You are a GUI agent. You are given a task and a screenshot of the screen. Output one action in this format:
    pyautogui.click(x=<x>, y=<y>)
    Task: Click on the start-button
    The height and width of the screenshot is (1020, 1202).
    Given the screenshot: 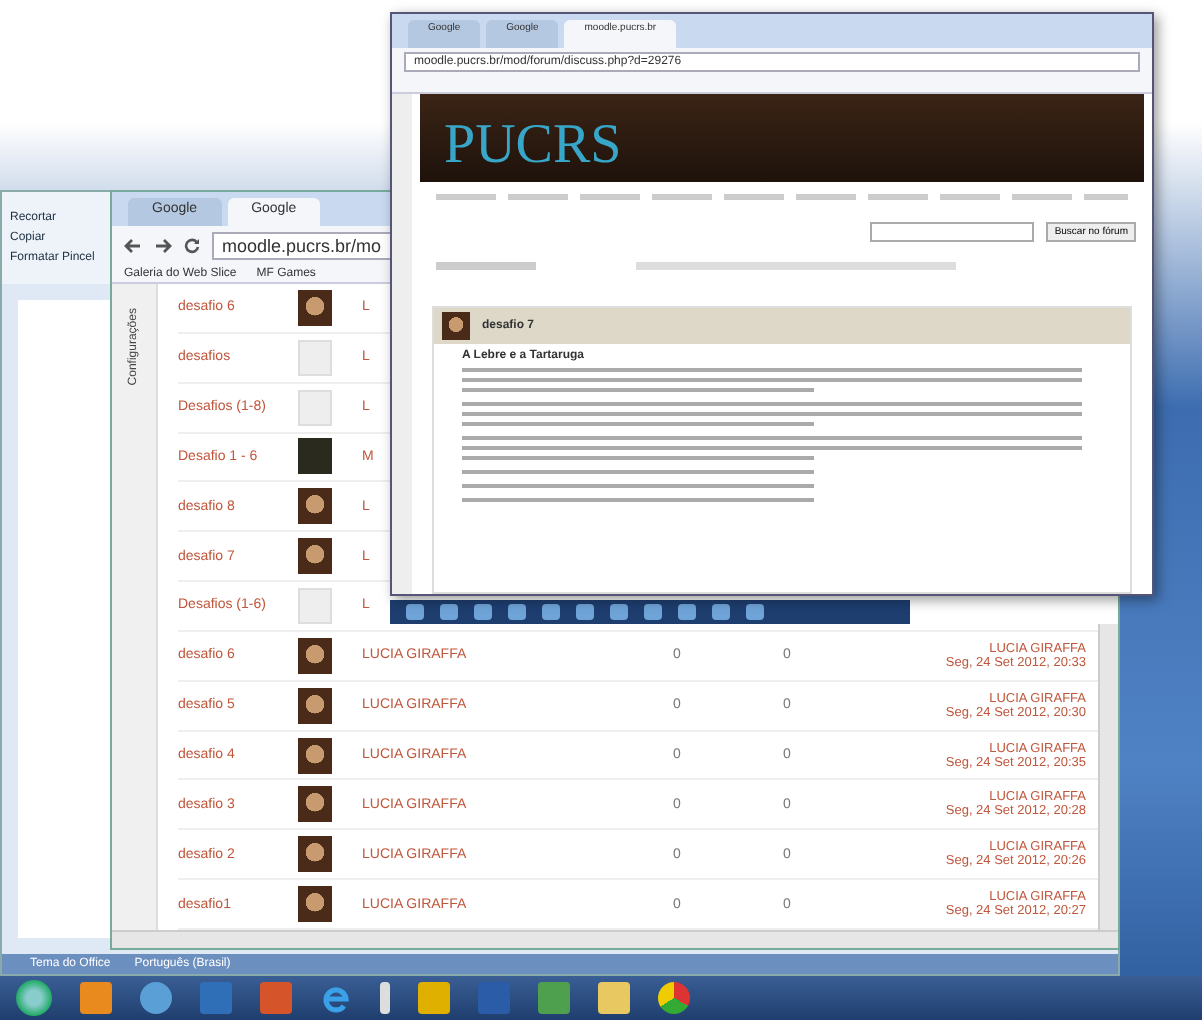 What is the action you would take?
    pyautogui.click(x=34, y=998)
    